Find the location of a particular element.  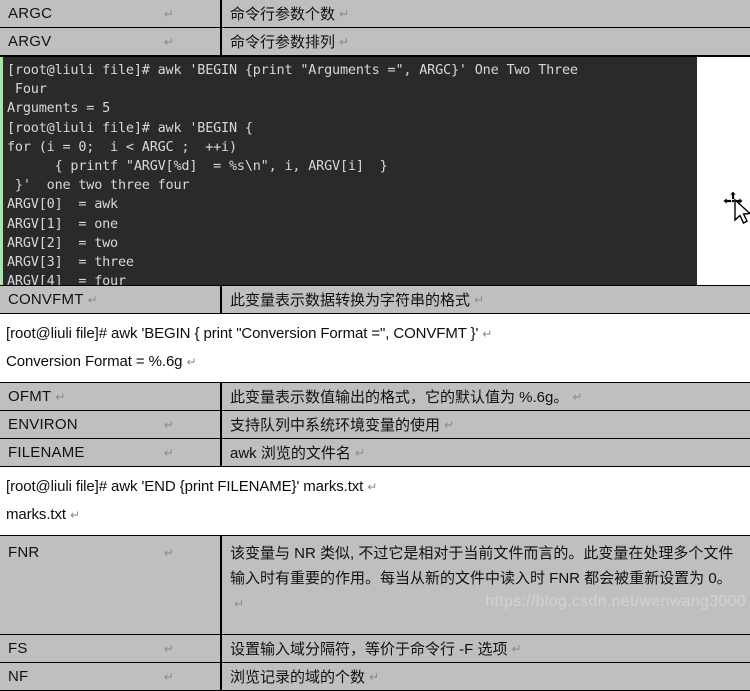

variable-name-cell: ARGC ↵ is located at coordinates (111, 13).